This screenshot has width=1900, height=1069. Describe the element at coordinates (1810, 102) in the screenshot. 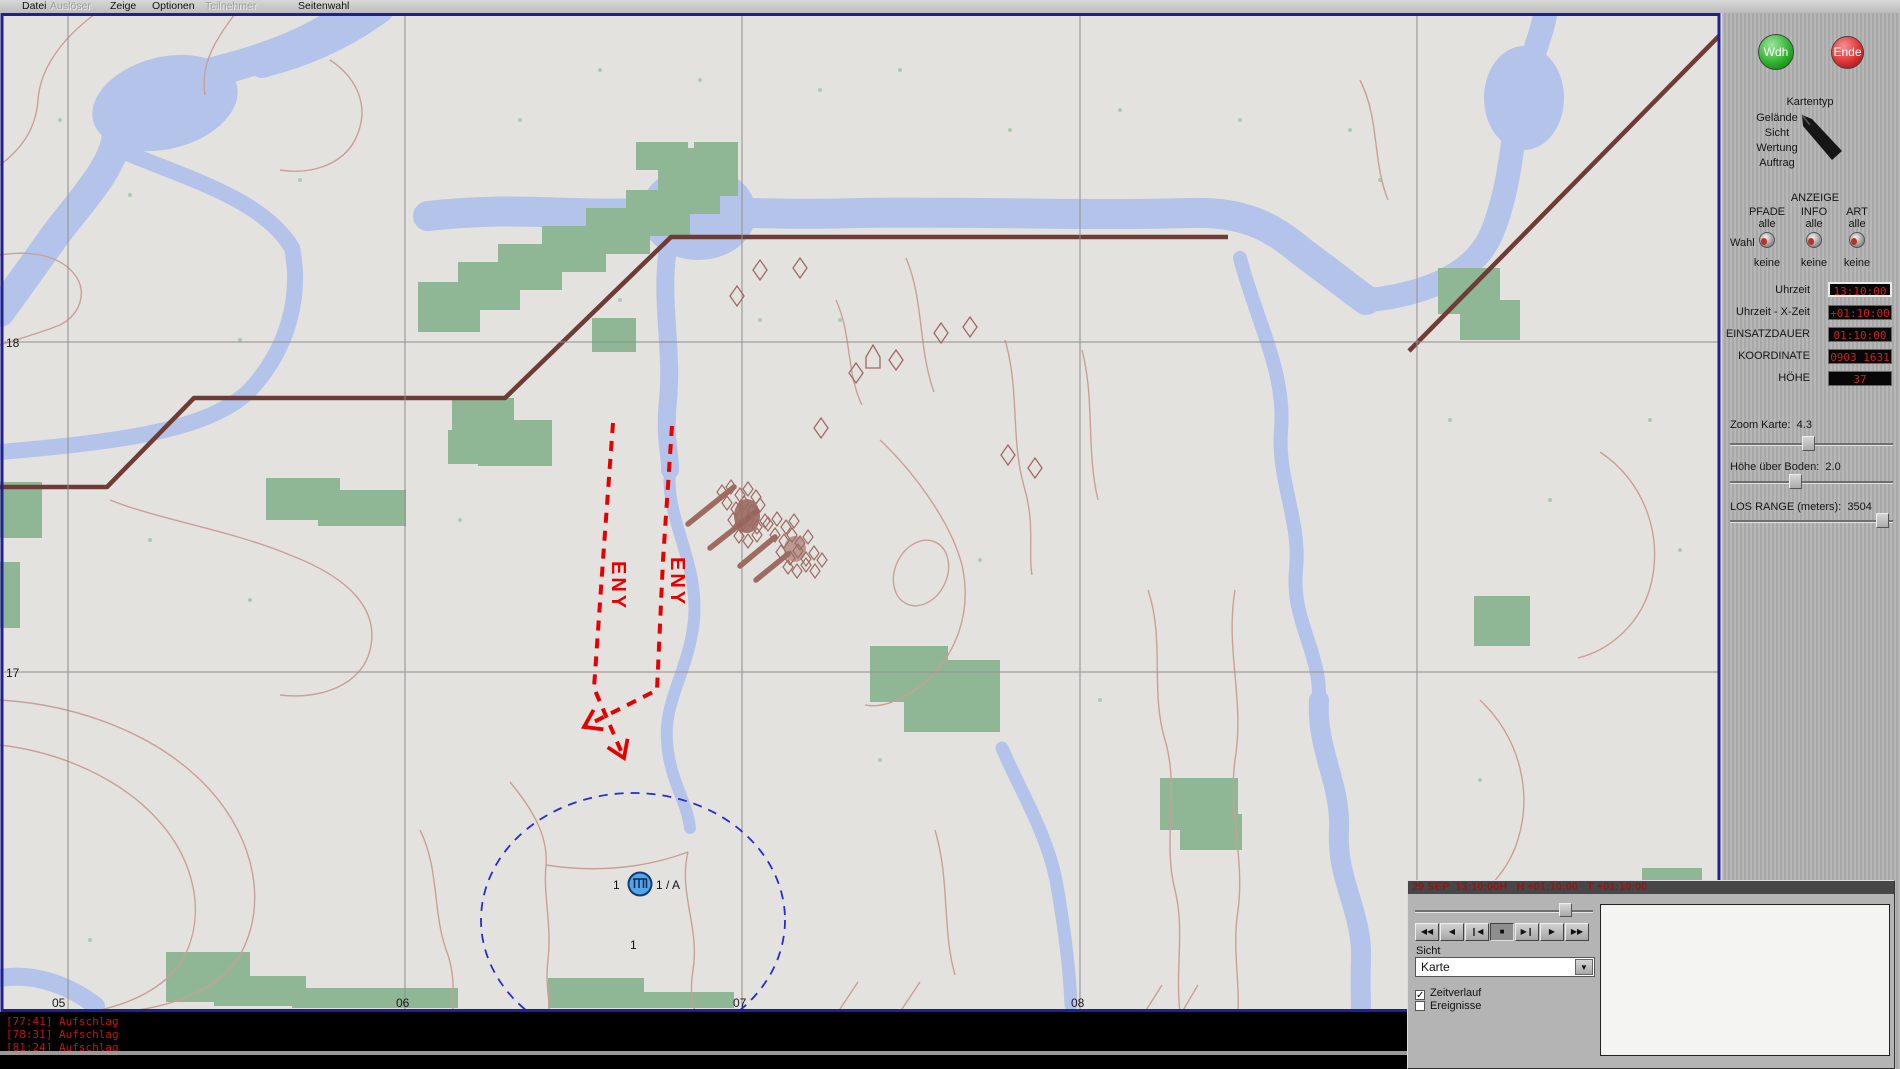

I see `kartentyp-title: Kartentyp` at that location.